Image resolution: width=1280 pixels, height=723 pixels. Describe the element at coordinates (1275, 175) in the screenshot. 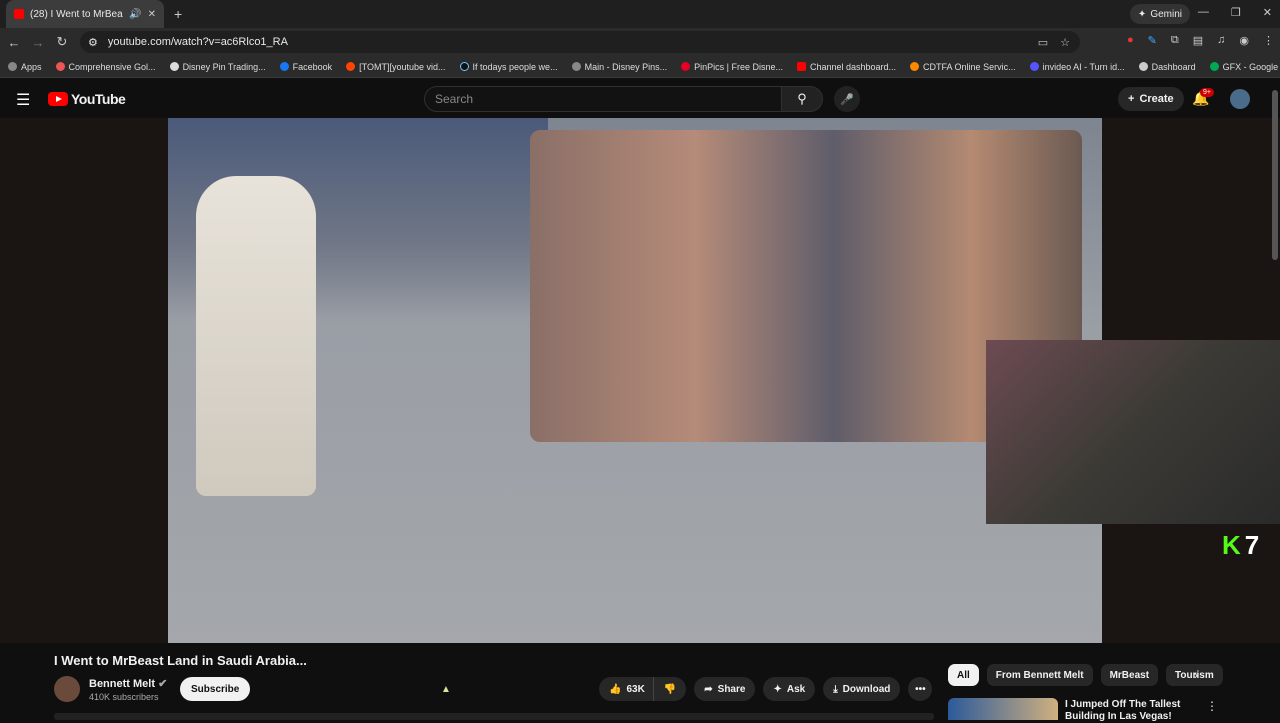

I see `scrollbar` at that location.